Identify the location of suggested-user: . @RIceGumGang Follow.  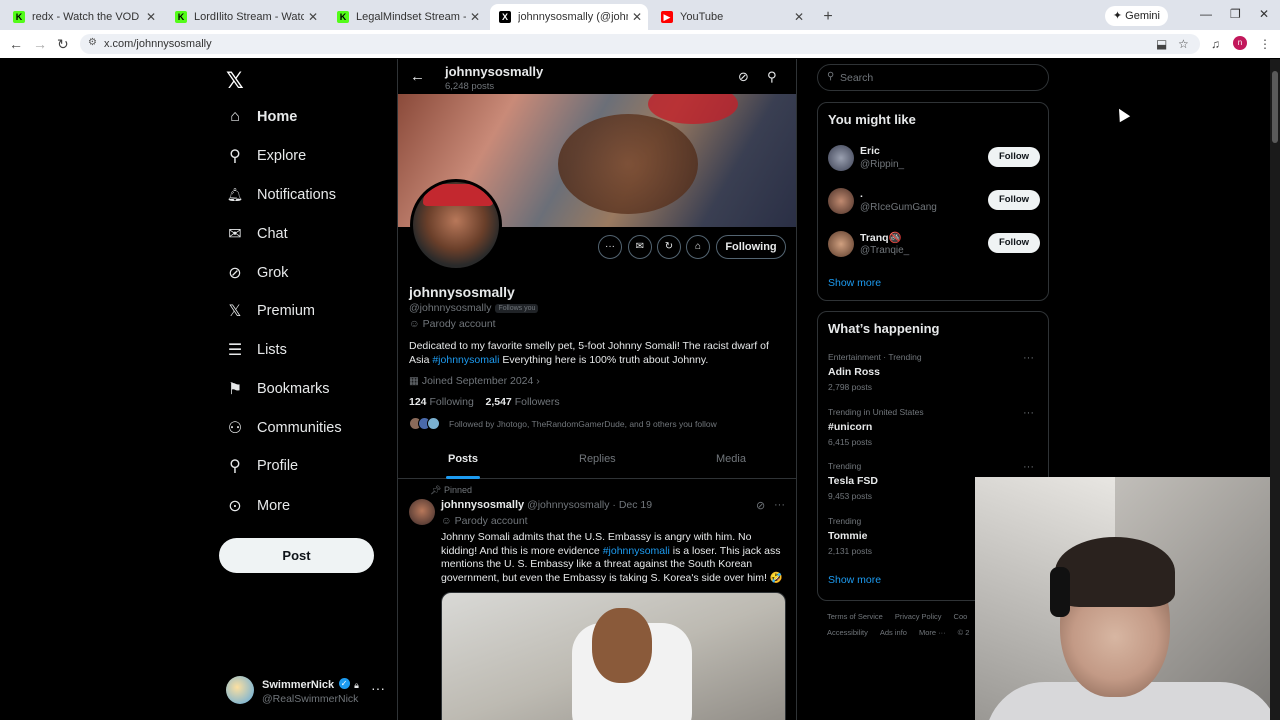
(934, 201).